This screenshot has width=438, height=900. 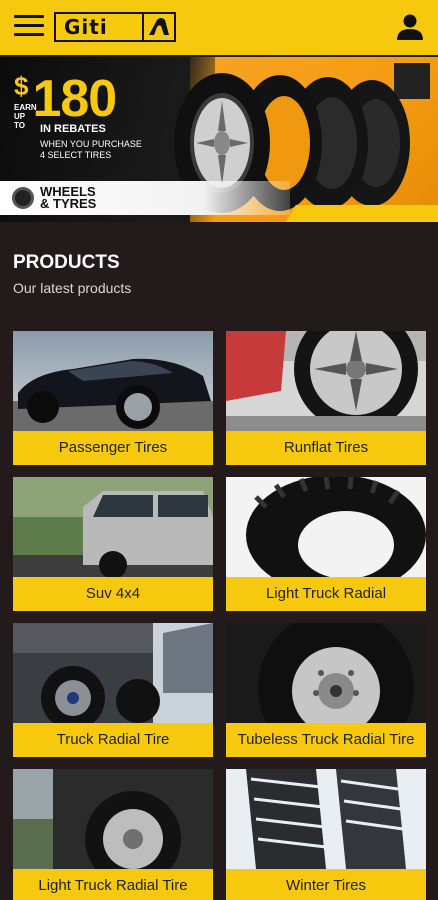 I want to click on promo-dollar: $, so click(x=21, y=86).